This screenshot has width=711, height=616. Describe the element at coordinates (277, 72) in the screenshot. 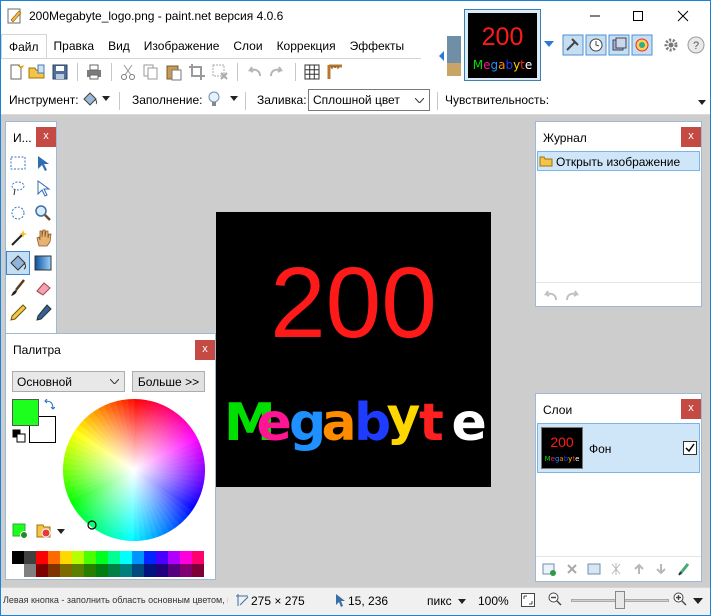

I see `redo-icon` at that location.